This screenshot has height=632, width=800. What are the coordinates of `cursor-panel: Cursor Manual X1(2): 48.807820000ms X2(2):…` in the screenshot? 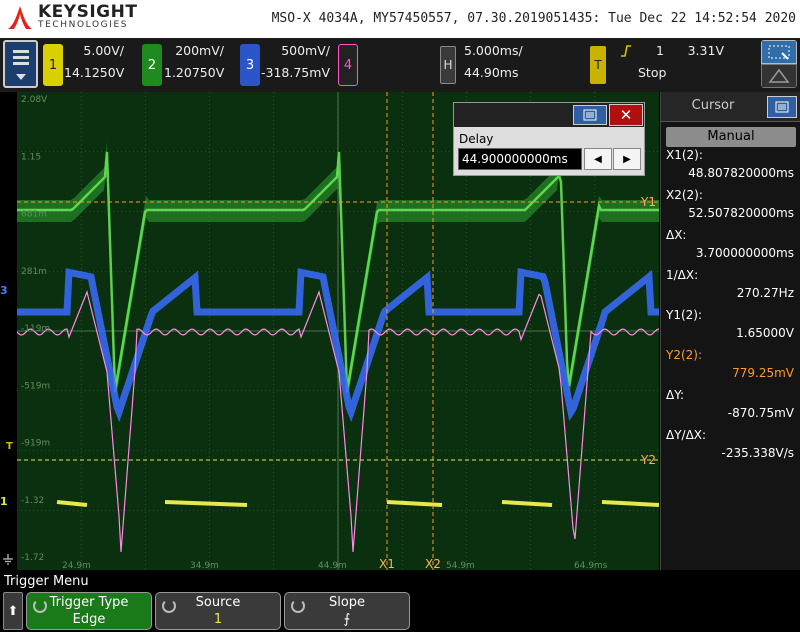 It's located at (730, 331).